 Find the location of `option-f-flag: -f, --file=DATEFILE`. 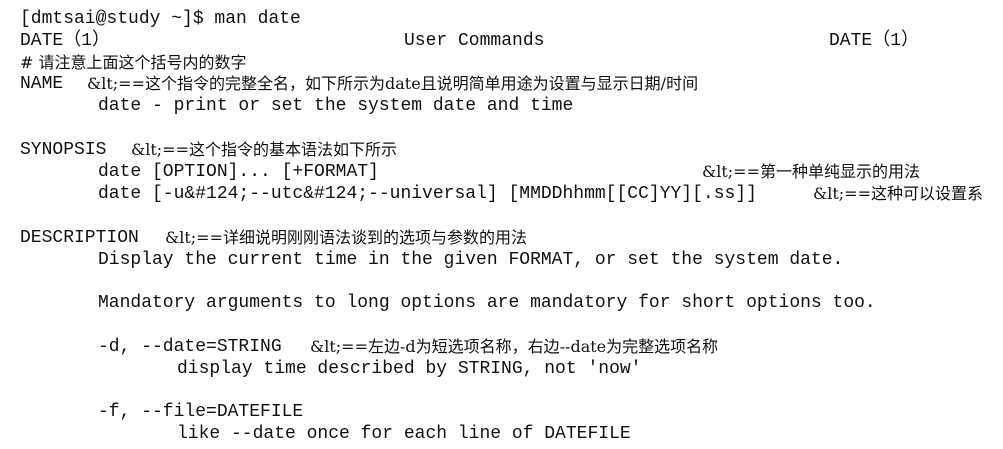

option-f-flag: -f, --file=DATEFILE is located at coordinates (201, 412).